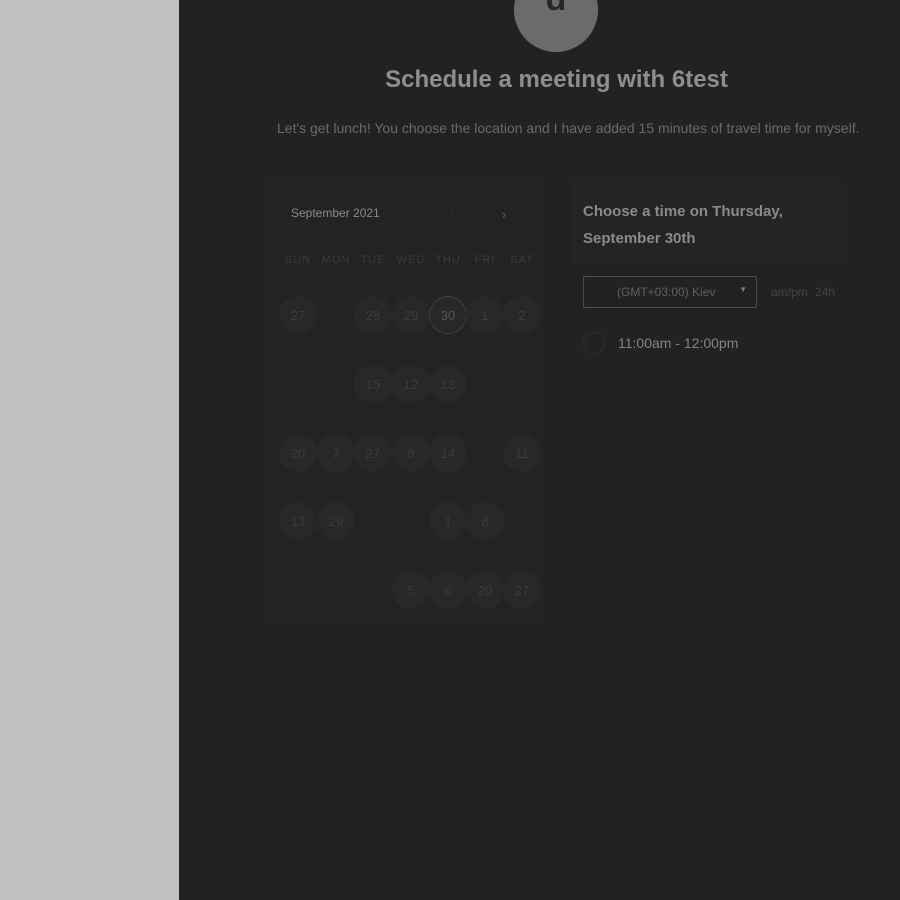  Describe the element at coordinates (825, 292) in the screenshot. I see `format-24h-option: 24h` at that location.